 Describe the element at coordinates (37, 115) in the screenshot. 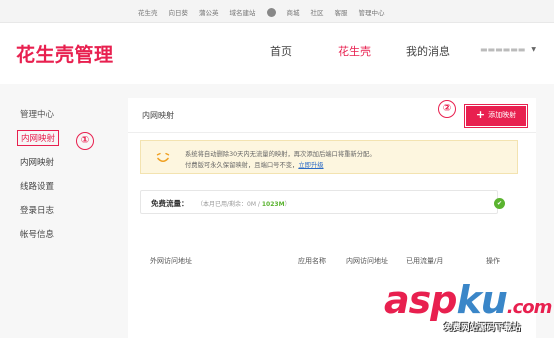

I see `sidebar-heading: 管理中心` at that location.